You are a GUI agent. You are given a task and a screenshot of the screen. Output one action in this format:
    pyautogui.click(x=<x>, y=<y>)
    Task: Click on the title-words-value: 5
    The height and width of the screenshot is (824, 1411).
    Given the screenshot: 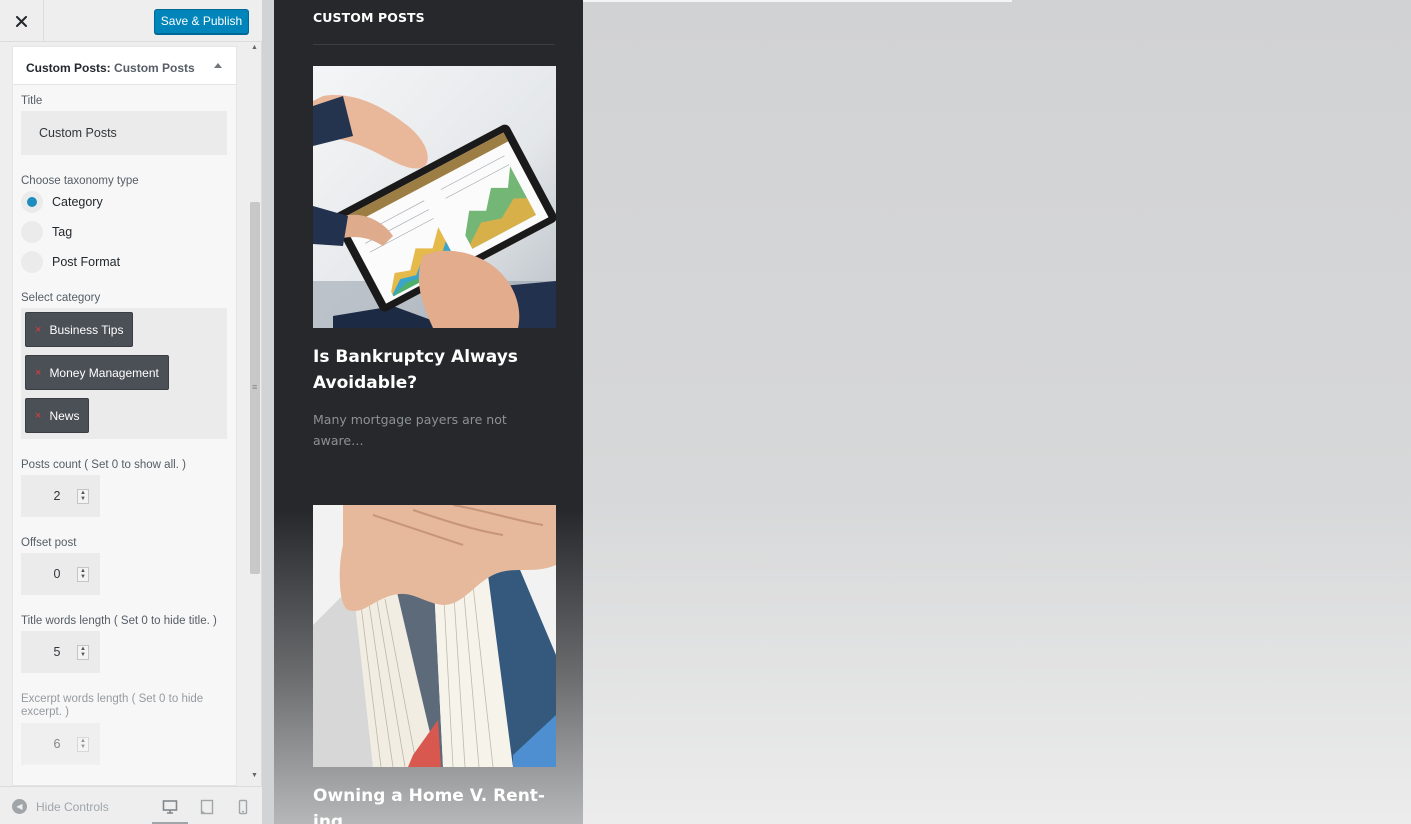 What is the action you would take?
    pyautogui.click(x=57, y=652)
    